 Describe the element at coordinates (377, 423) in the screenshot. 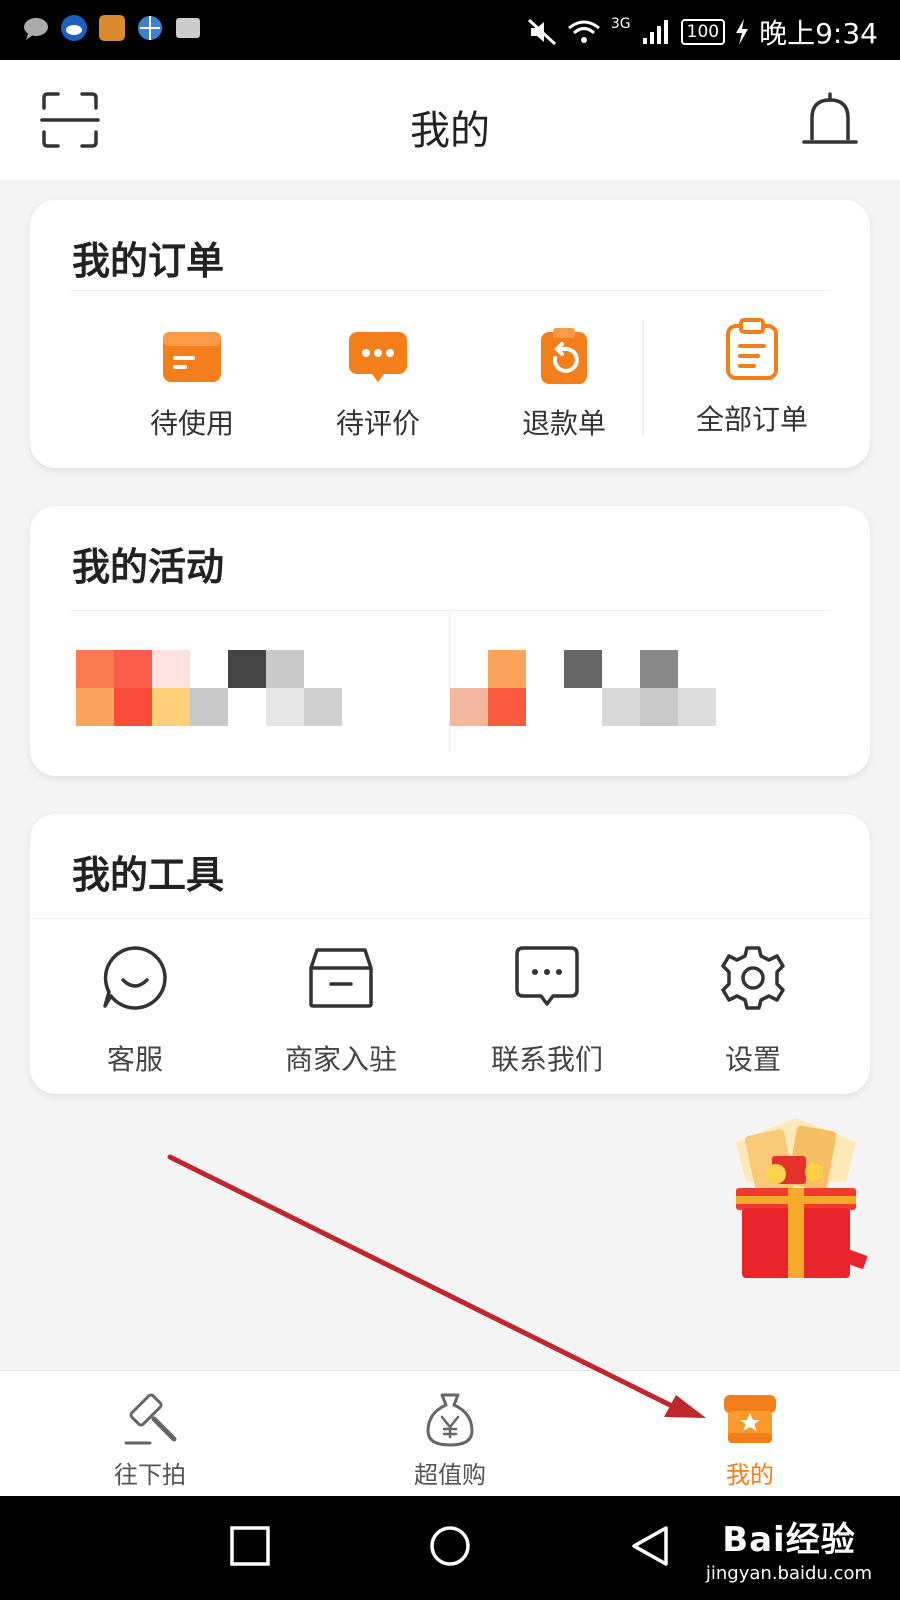

I see `order-label: 待评价` at that location.